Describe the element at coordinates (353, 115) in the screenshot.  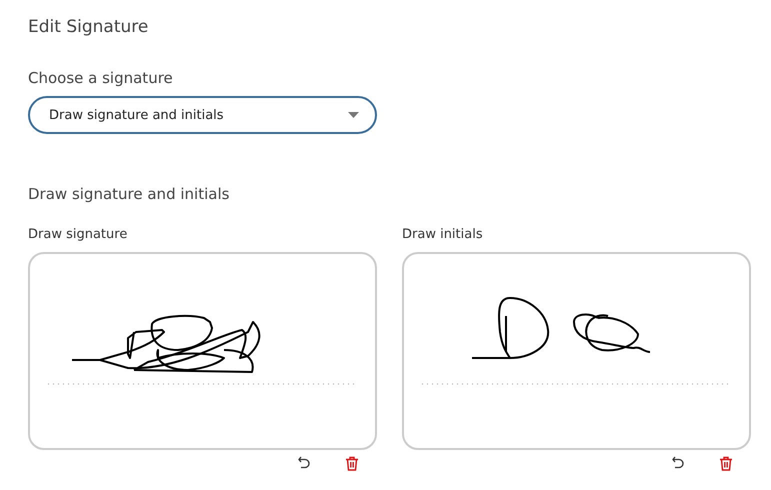
I see `caret-icon` at that location.